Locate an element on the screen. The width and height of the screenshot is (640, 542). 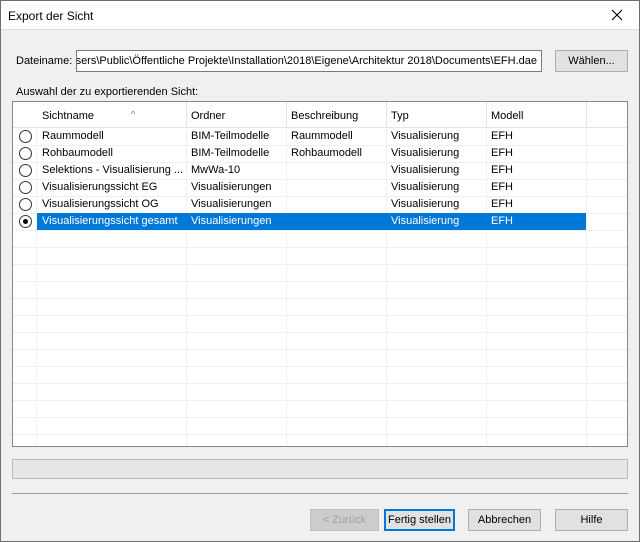
title-bar: Export der Sicht is located at coordinates (320, 15).